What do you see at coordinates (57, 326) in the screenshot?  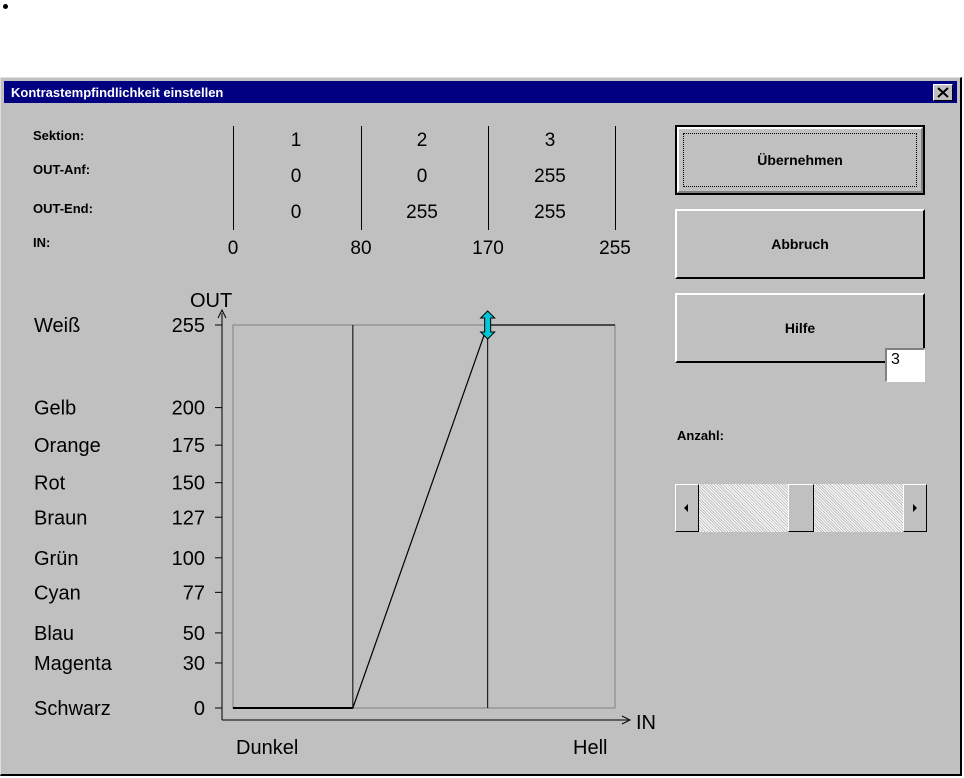 I see `color-name-label: Weiß` at bounding box center [57, 326].